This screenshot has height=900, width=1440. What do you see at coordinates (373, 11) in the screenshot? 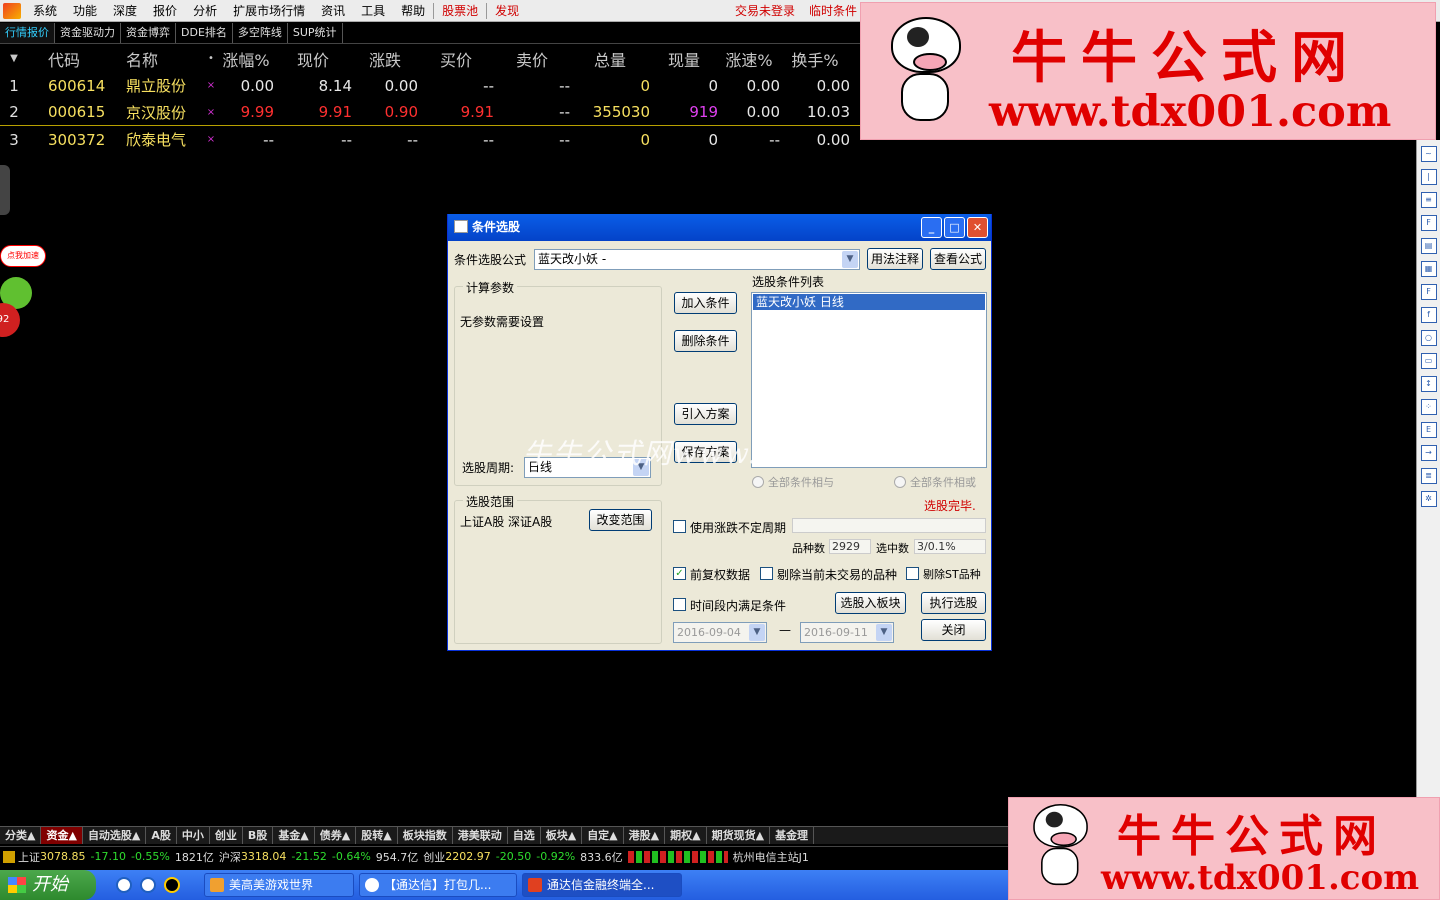
I see `menu-tools: 工具` at bounding box center [373, 11].